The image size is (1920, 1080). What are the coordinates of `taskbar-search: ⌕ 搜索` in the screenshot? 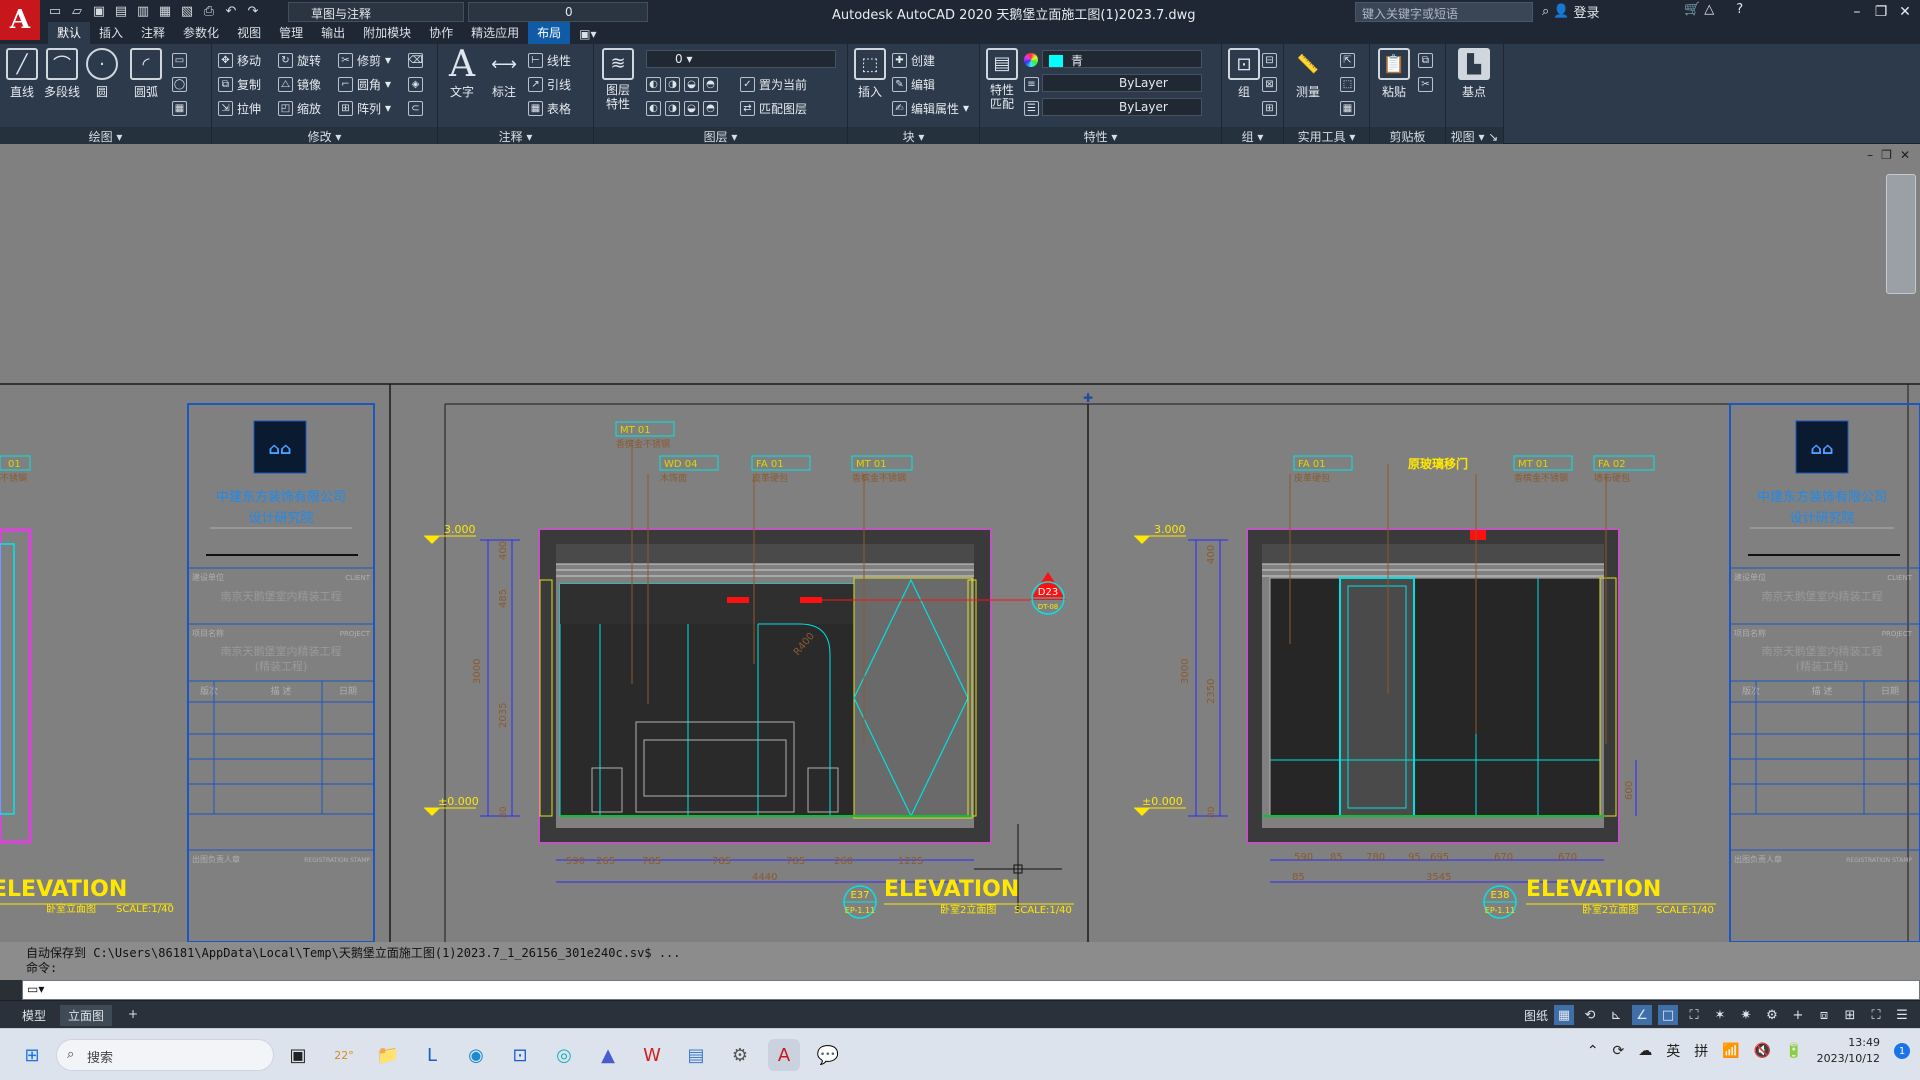 It's located at (165, 1055).